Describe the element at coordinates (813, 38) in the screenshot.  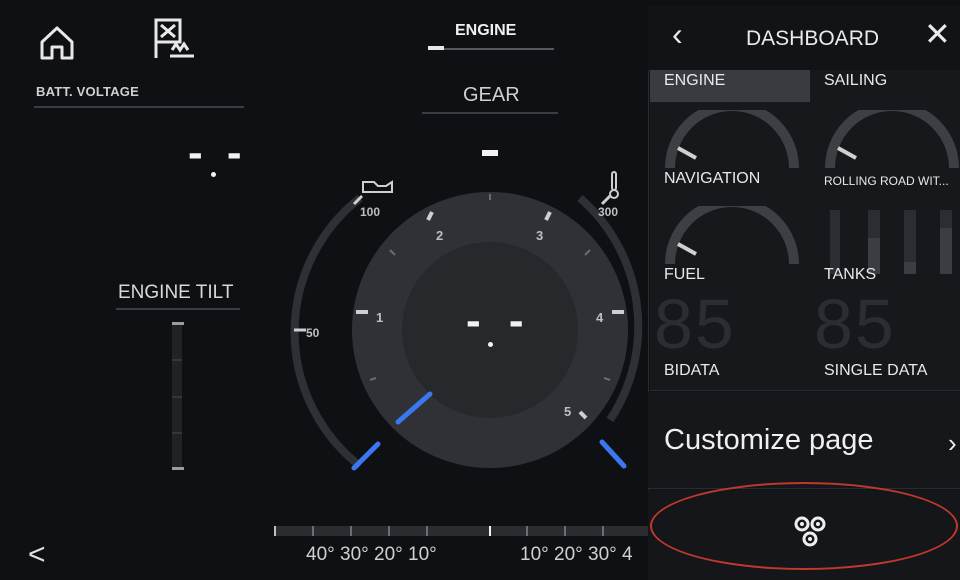
I see `panel-title: DASHBOARD` at that location.